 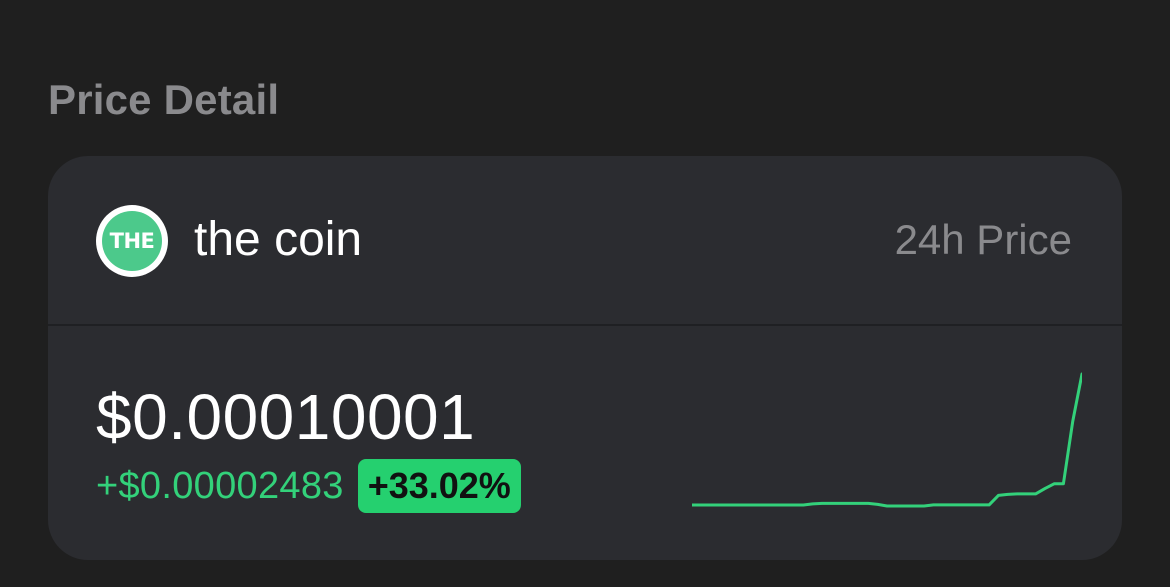 I want to click on price-sparkline-chart, so click(x=887, y=440).